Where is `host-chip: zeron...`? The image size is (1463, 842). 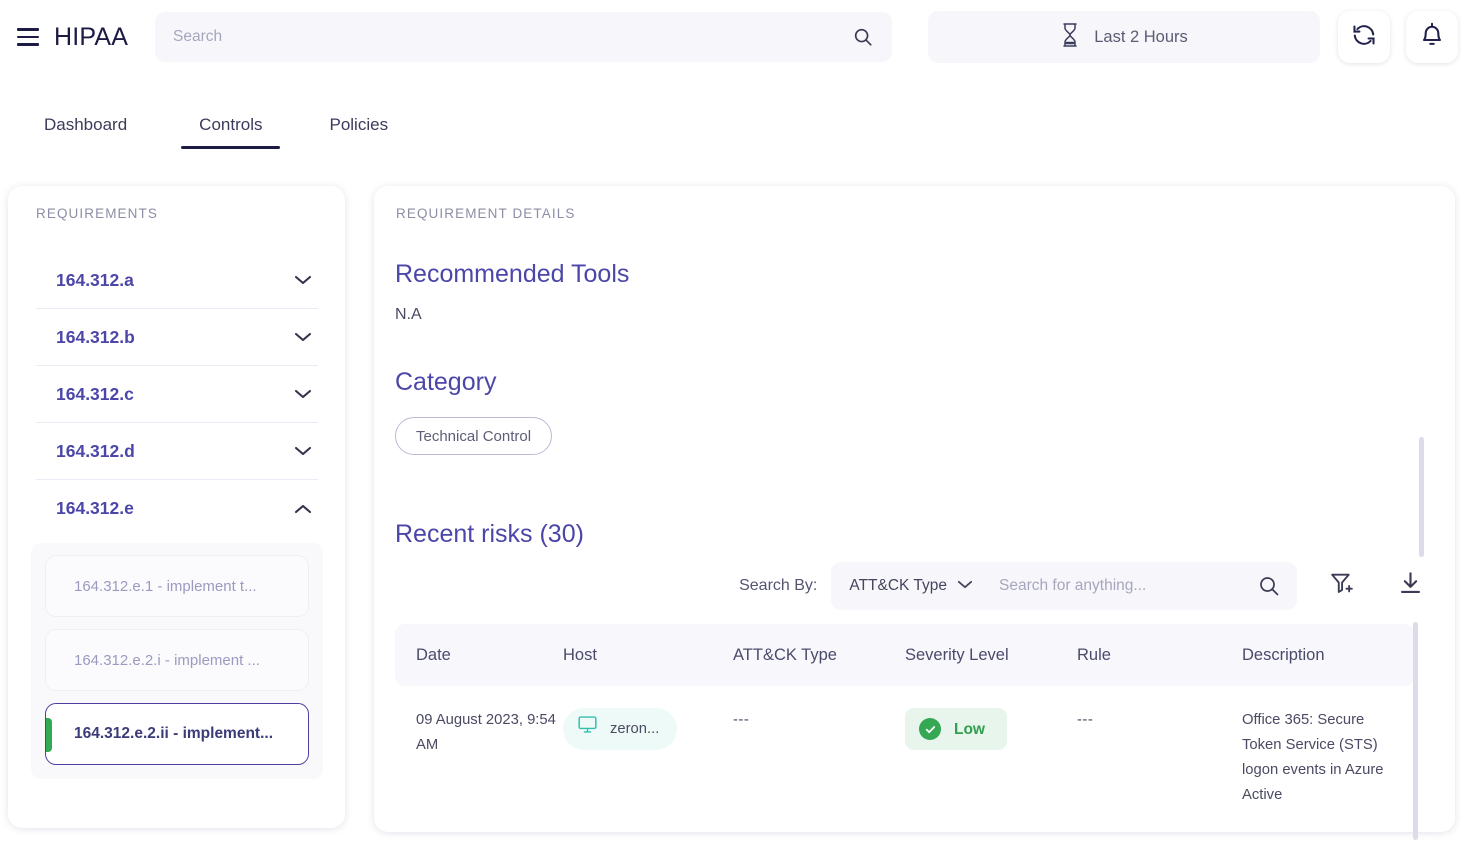
host-chip: zeron... is located at coordinates (620, 729).